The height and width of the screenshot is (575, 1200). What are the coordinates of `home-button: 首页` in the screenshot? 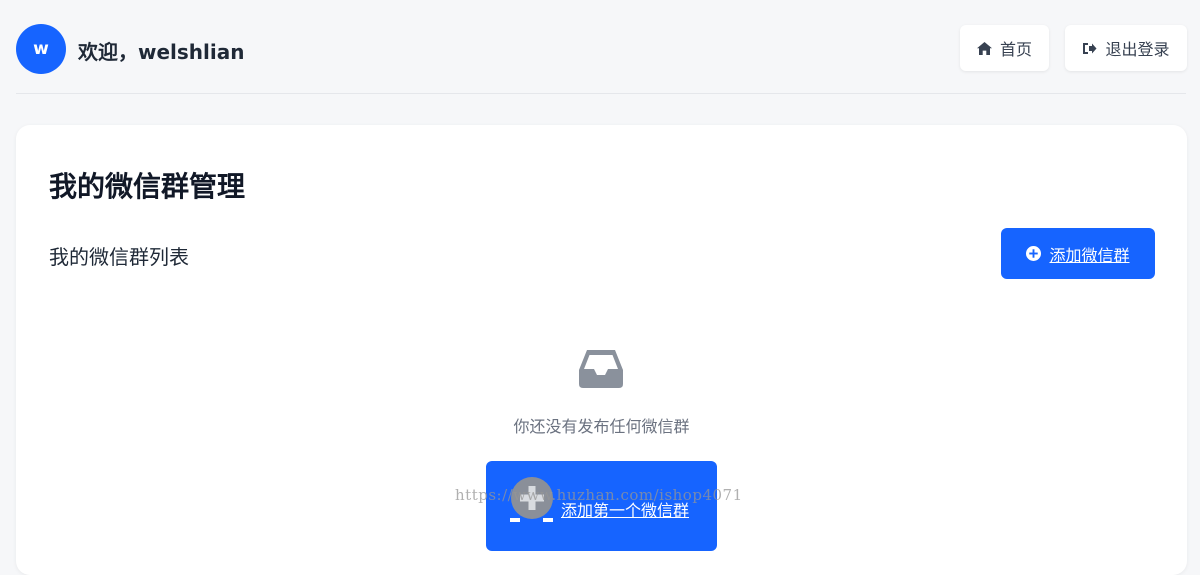 It's located at (1004, 48).